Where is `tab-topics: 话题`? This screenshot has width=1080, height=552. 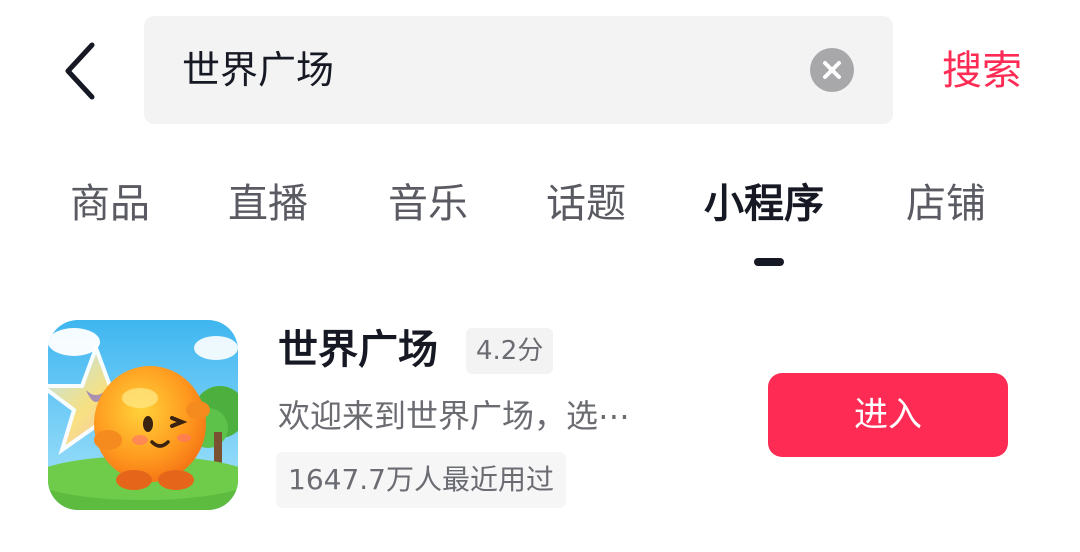
tab-topics: 话题 is located at coordinates (586, 204).